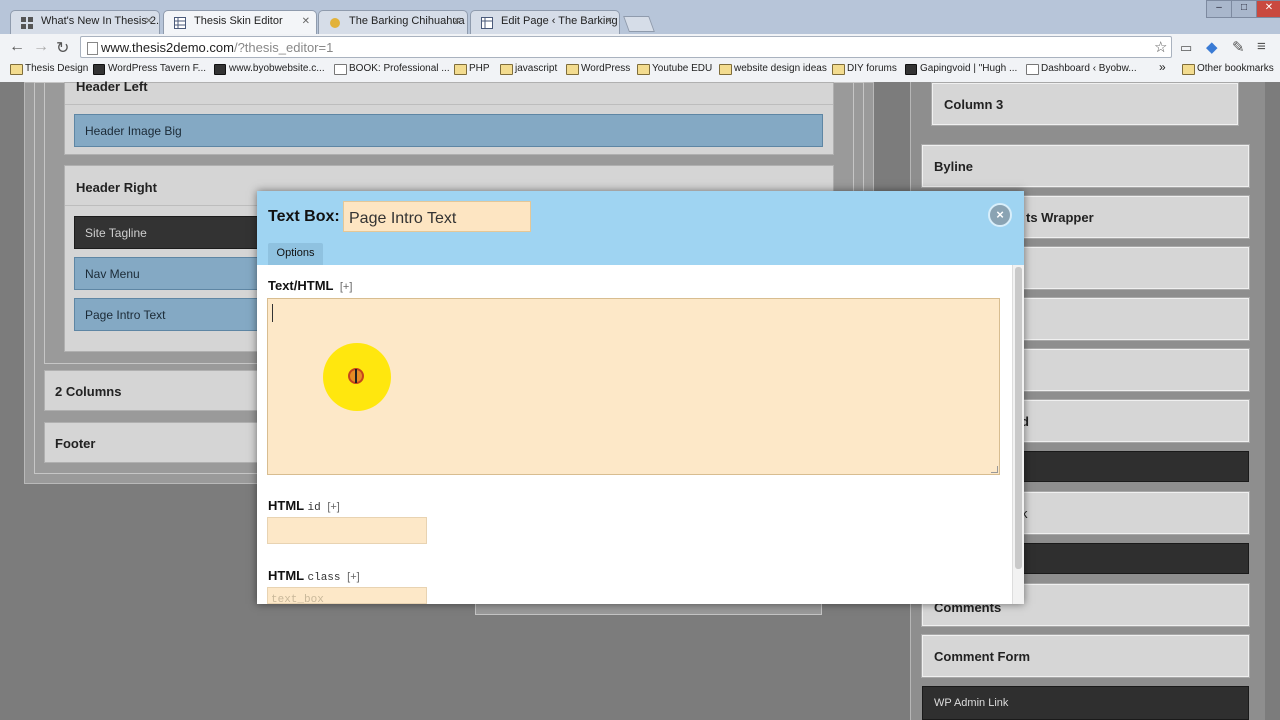 Image resolution: width=1280 pixels, height=720 pixels. I want to click on forward-icon: →, so click(41, 47).